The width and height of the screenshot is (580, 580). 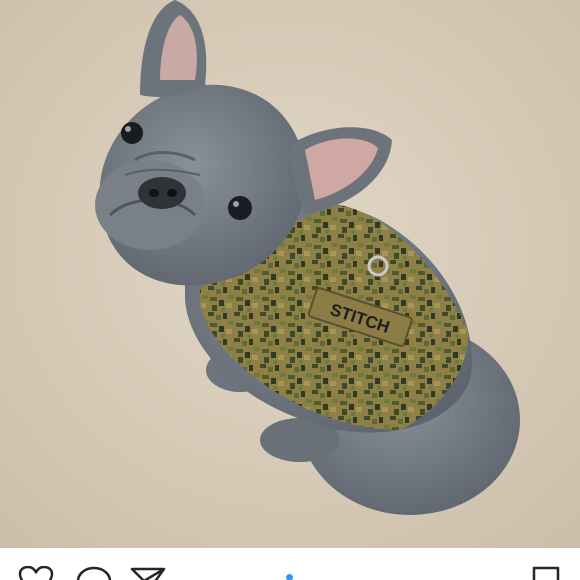 I want to click on heart-outline-icon, so click(x=36, y=573).